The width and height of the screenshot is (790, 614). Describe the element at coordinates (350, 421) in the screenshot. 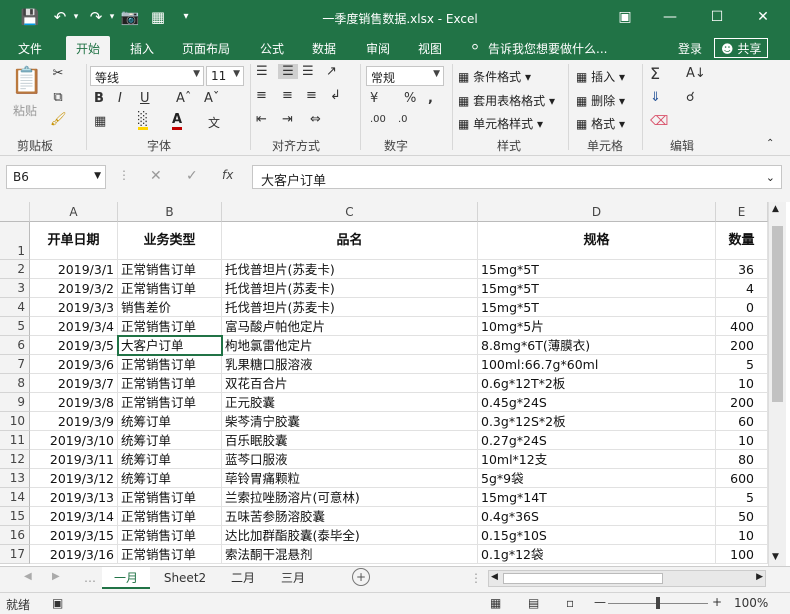

I see `table-cell: 柴芩清宁胶囊` at that location.